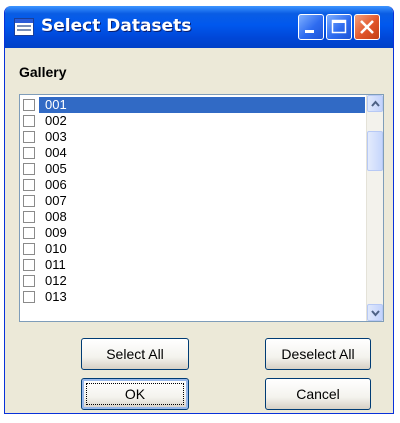 The width and height of the screenshot is (400, 423). Describe the element at coordinates (193, 281) in the screenshot. I see `list-item: 012` at that location.